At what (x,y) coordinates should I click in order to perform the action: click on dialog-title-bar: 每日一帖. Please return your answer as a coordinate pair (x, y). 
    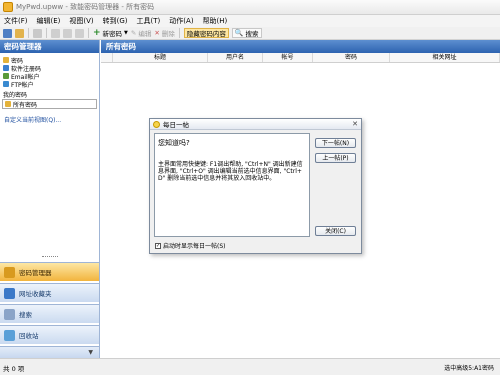
    Looking at the image, I should click on (255, 124).